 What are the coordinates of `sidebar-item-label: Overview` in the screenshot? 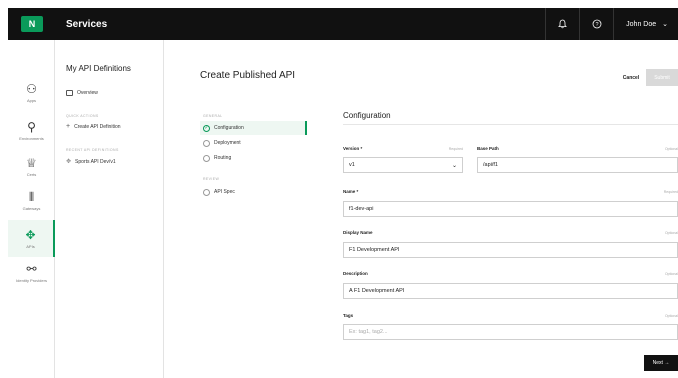 It's located at (87, 93).